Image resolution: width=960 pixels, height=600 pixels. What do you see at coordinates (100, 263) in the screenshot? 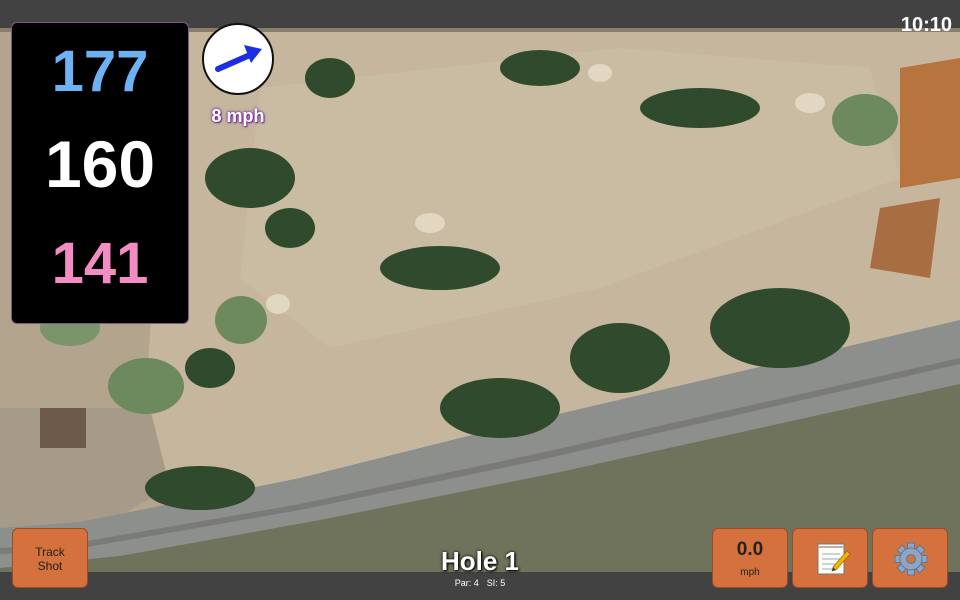
I see `front-yardage: 141` at bounding box center [100, 263].